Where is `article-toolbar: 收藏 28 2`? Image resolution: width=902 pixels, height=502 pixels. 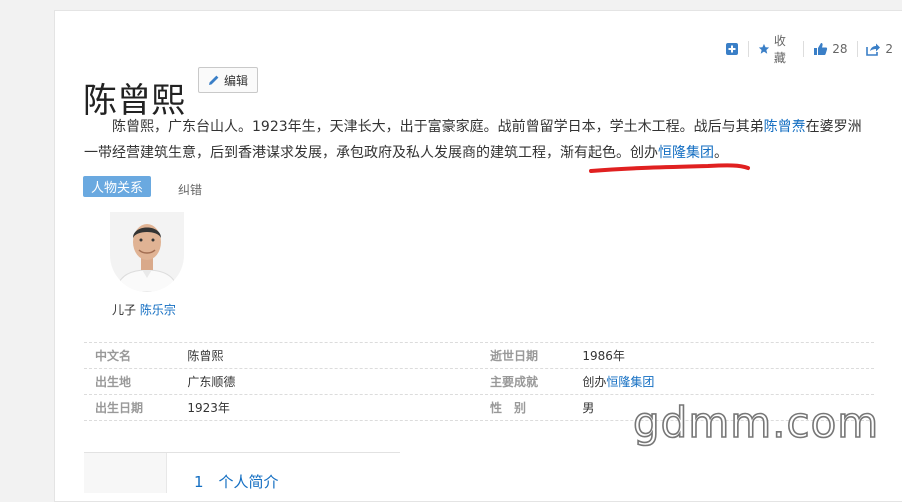 article-toolbar: 收藏 28 2 is located at coordinates (809, 49).